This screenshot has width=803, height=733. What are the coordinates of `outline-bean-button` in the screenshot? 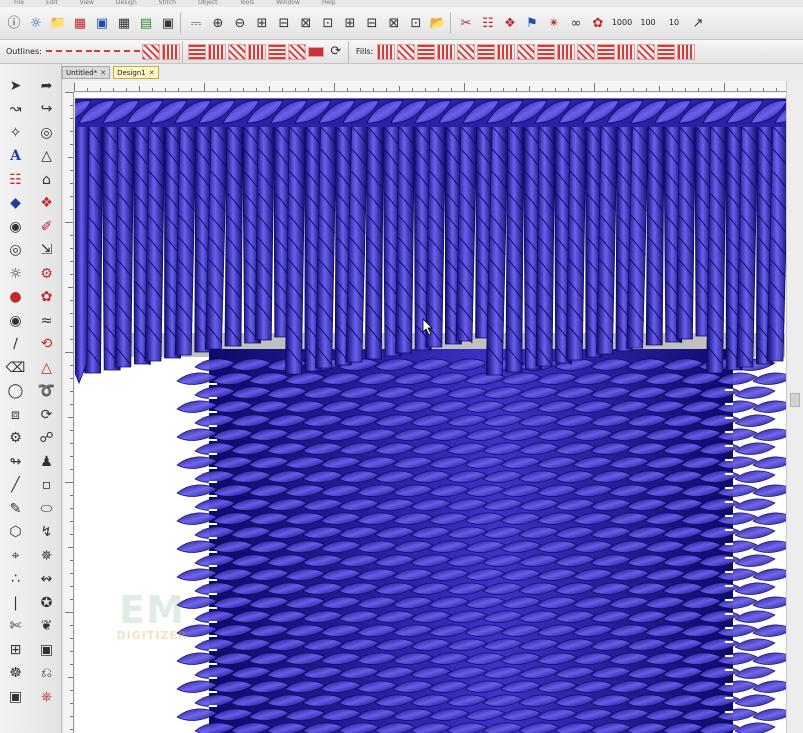 It's located at (170, 51).